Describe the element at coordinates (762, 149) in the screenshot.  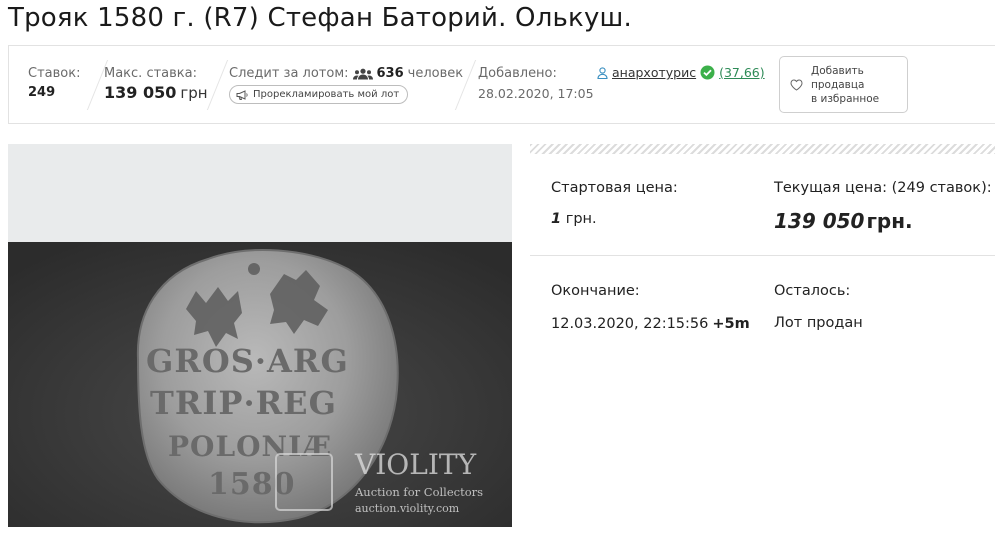
I see `hatch-stripe` at that location.